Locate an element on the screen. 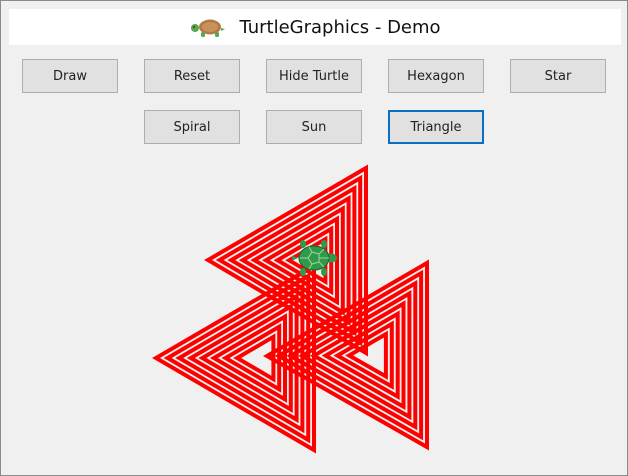  window-title: TurtleGraphics - Demo is located at coordinates (340, 27).